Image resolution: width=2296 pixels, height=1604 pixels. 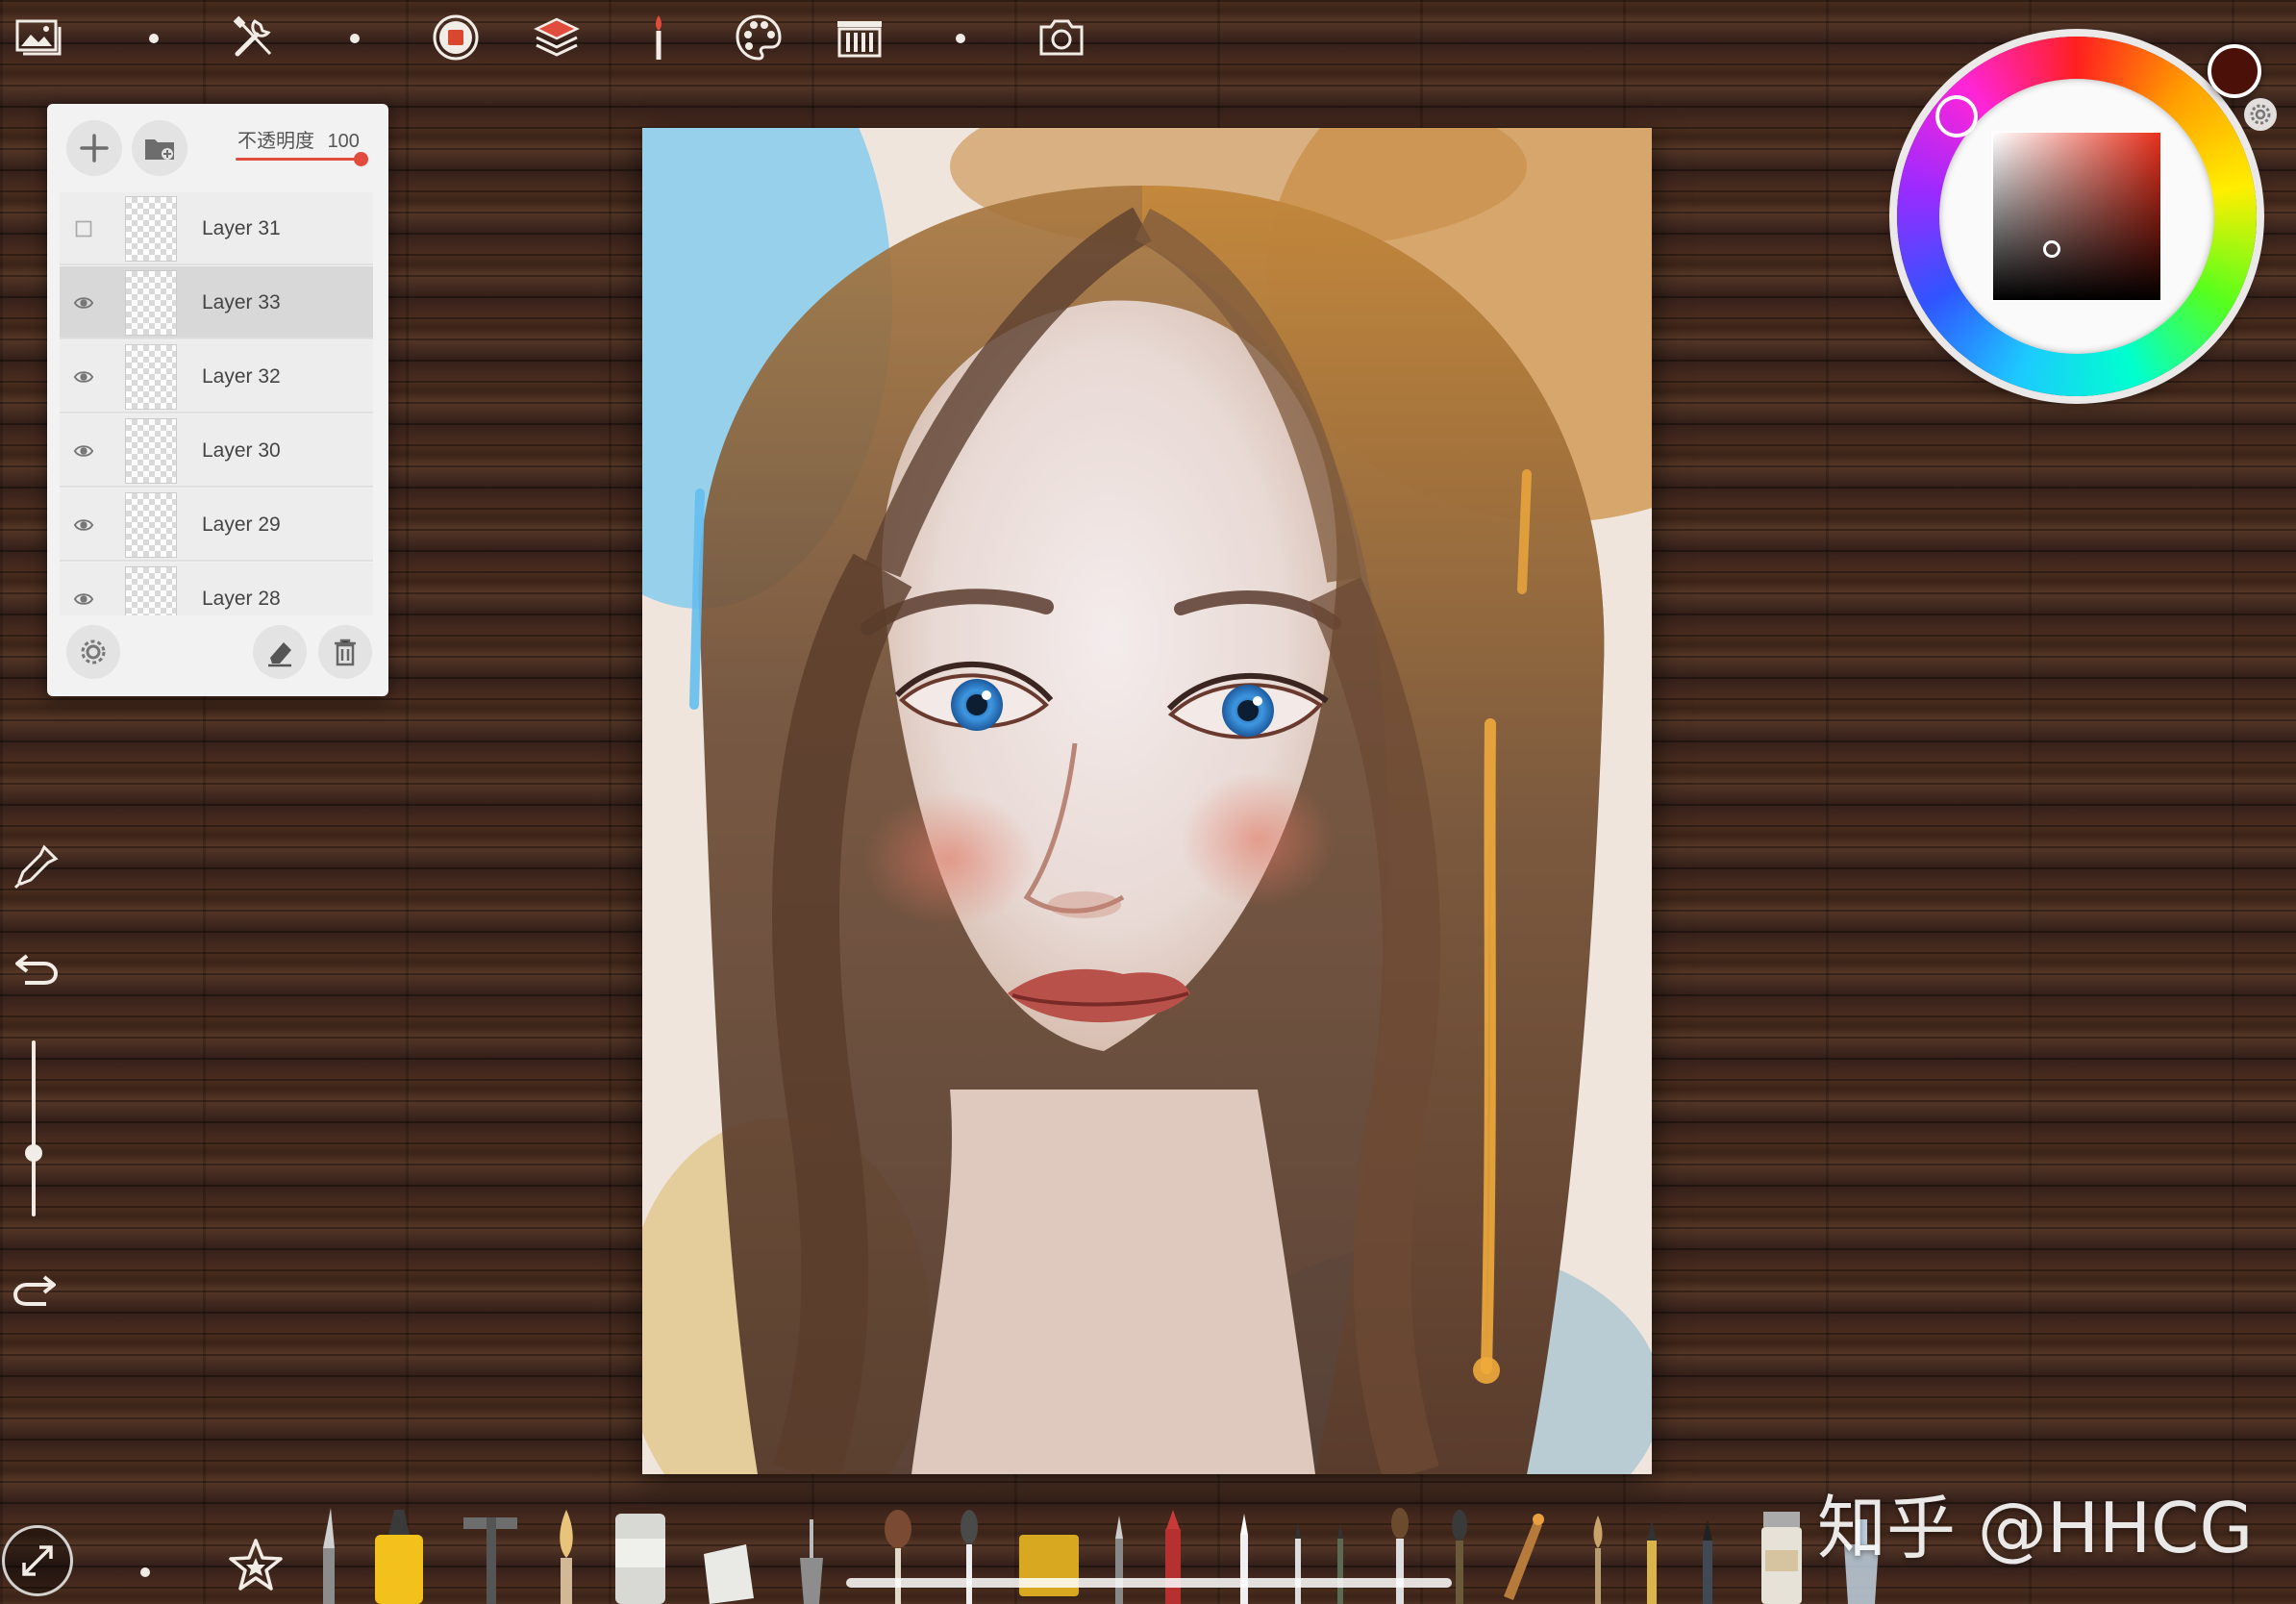 What do you see at coordinates (361, 159) in the screenshot?
I see `opacity-slider-knob` at bounding box center [361, 159].